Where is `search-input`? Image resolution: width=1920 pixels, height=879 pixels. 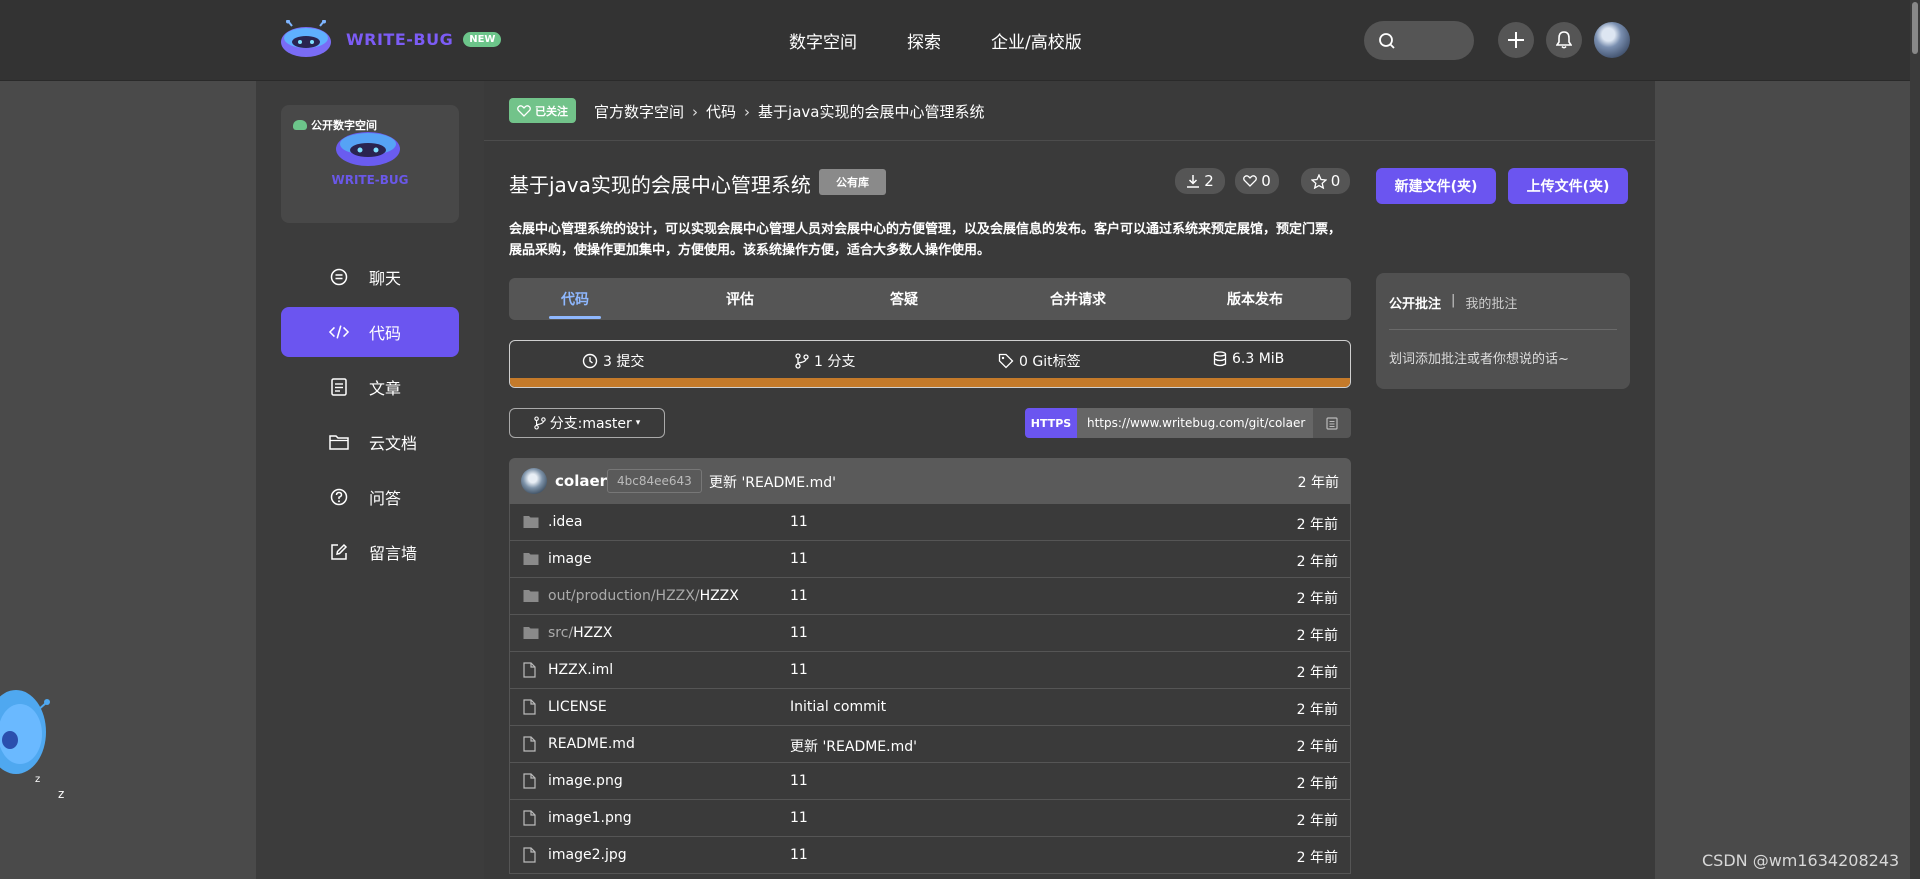
search-input is located at coordinates (1419, 40).